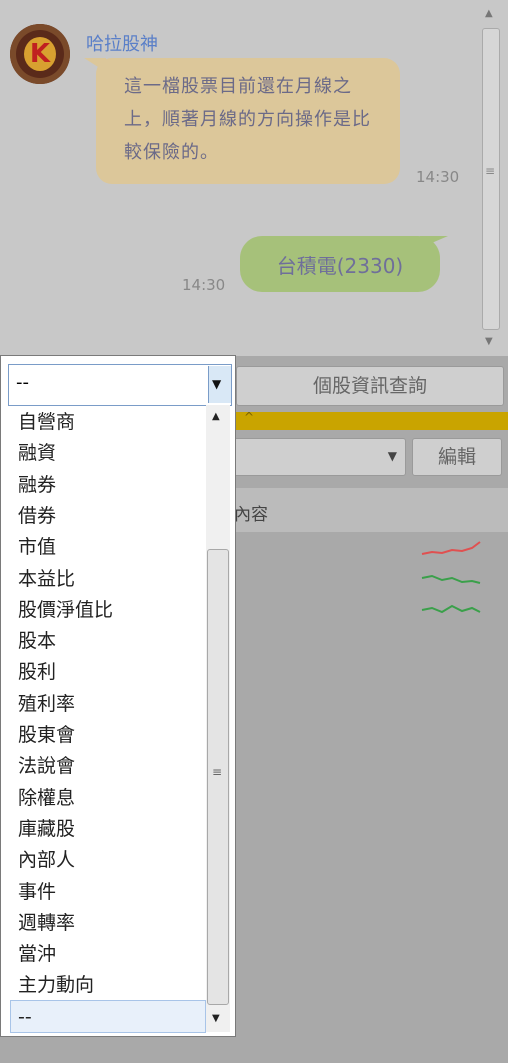 The width and height of the screenshot is (508, 1063). I want to click on dropdown-option: 股利, so click(37, 672).